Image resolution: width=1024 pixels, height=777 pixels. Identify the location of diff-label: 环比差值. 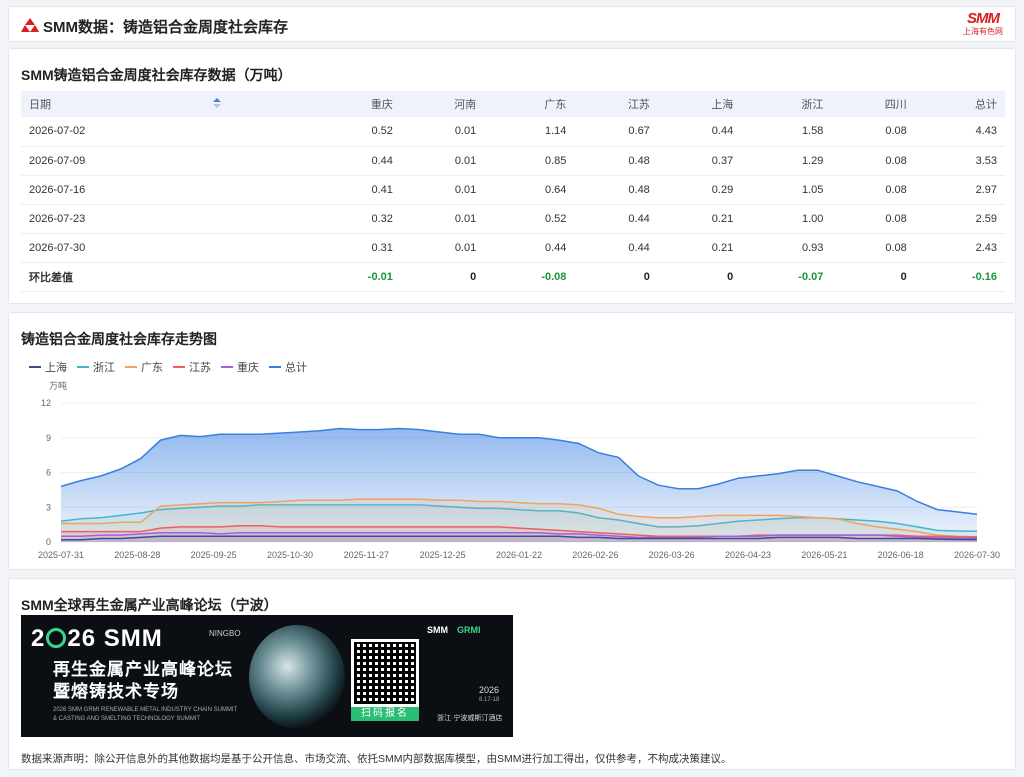
(51, 277).